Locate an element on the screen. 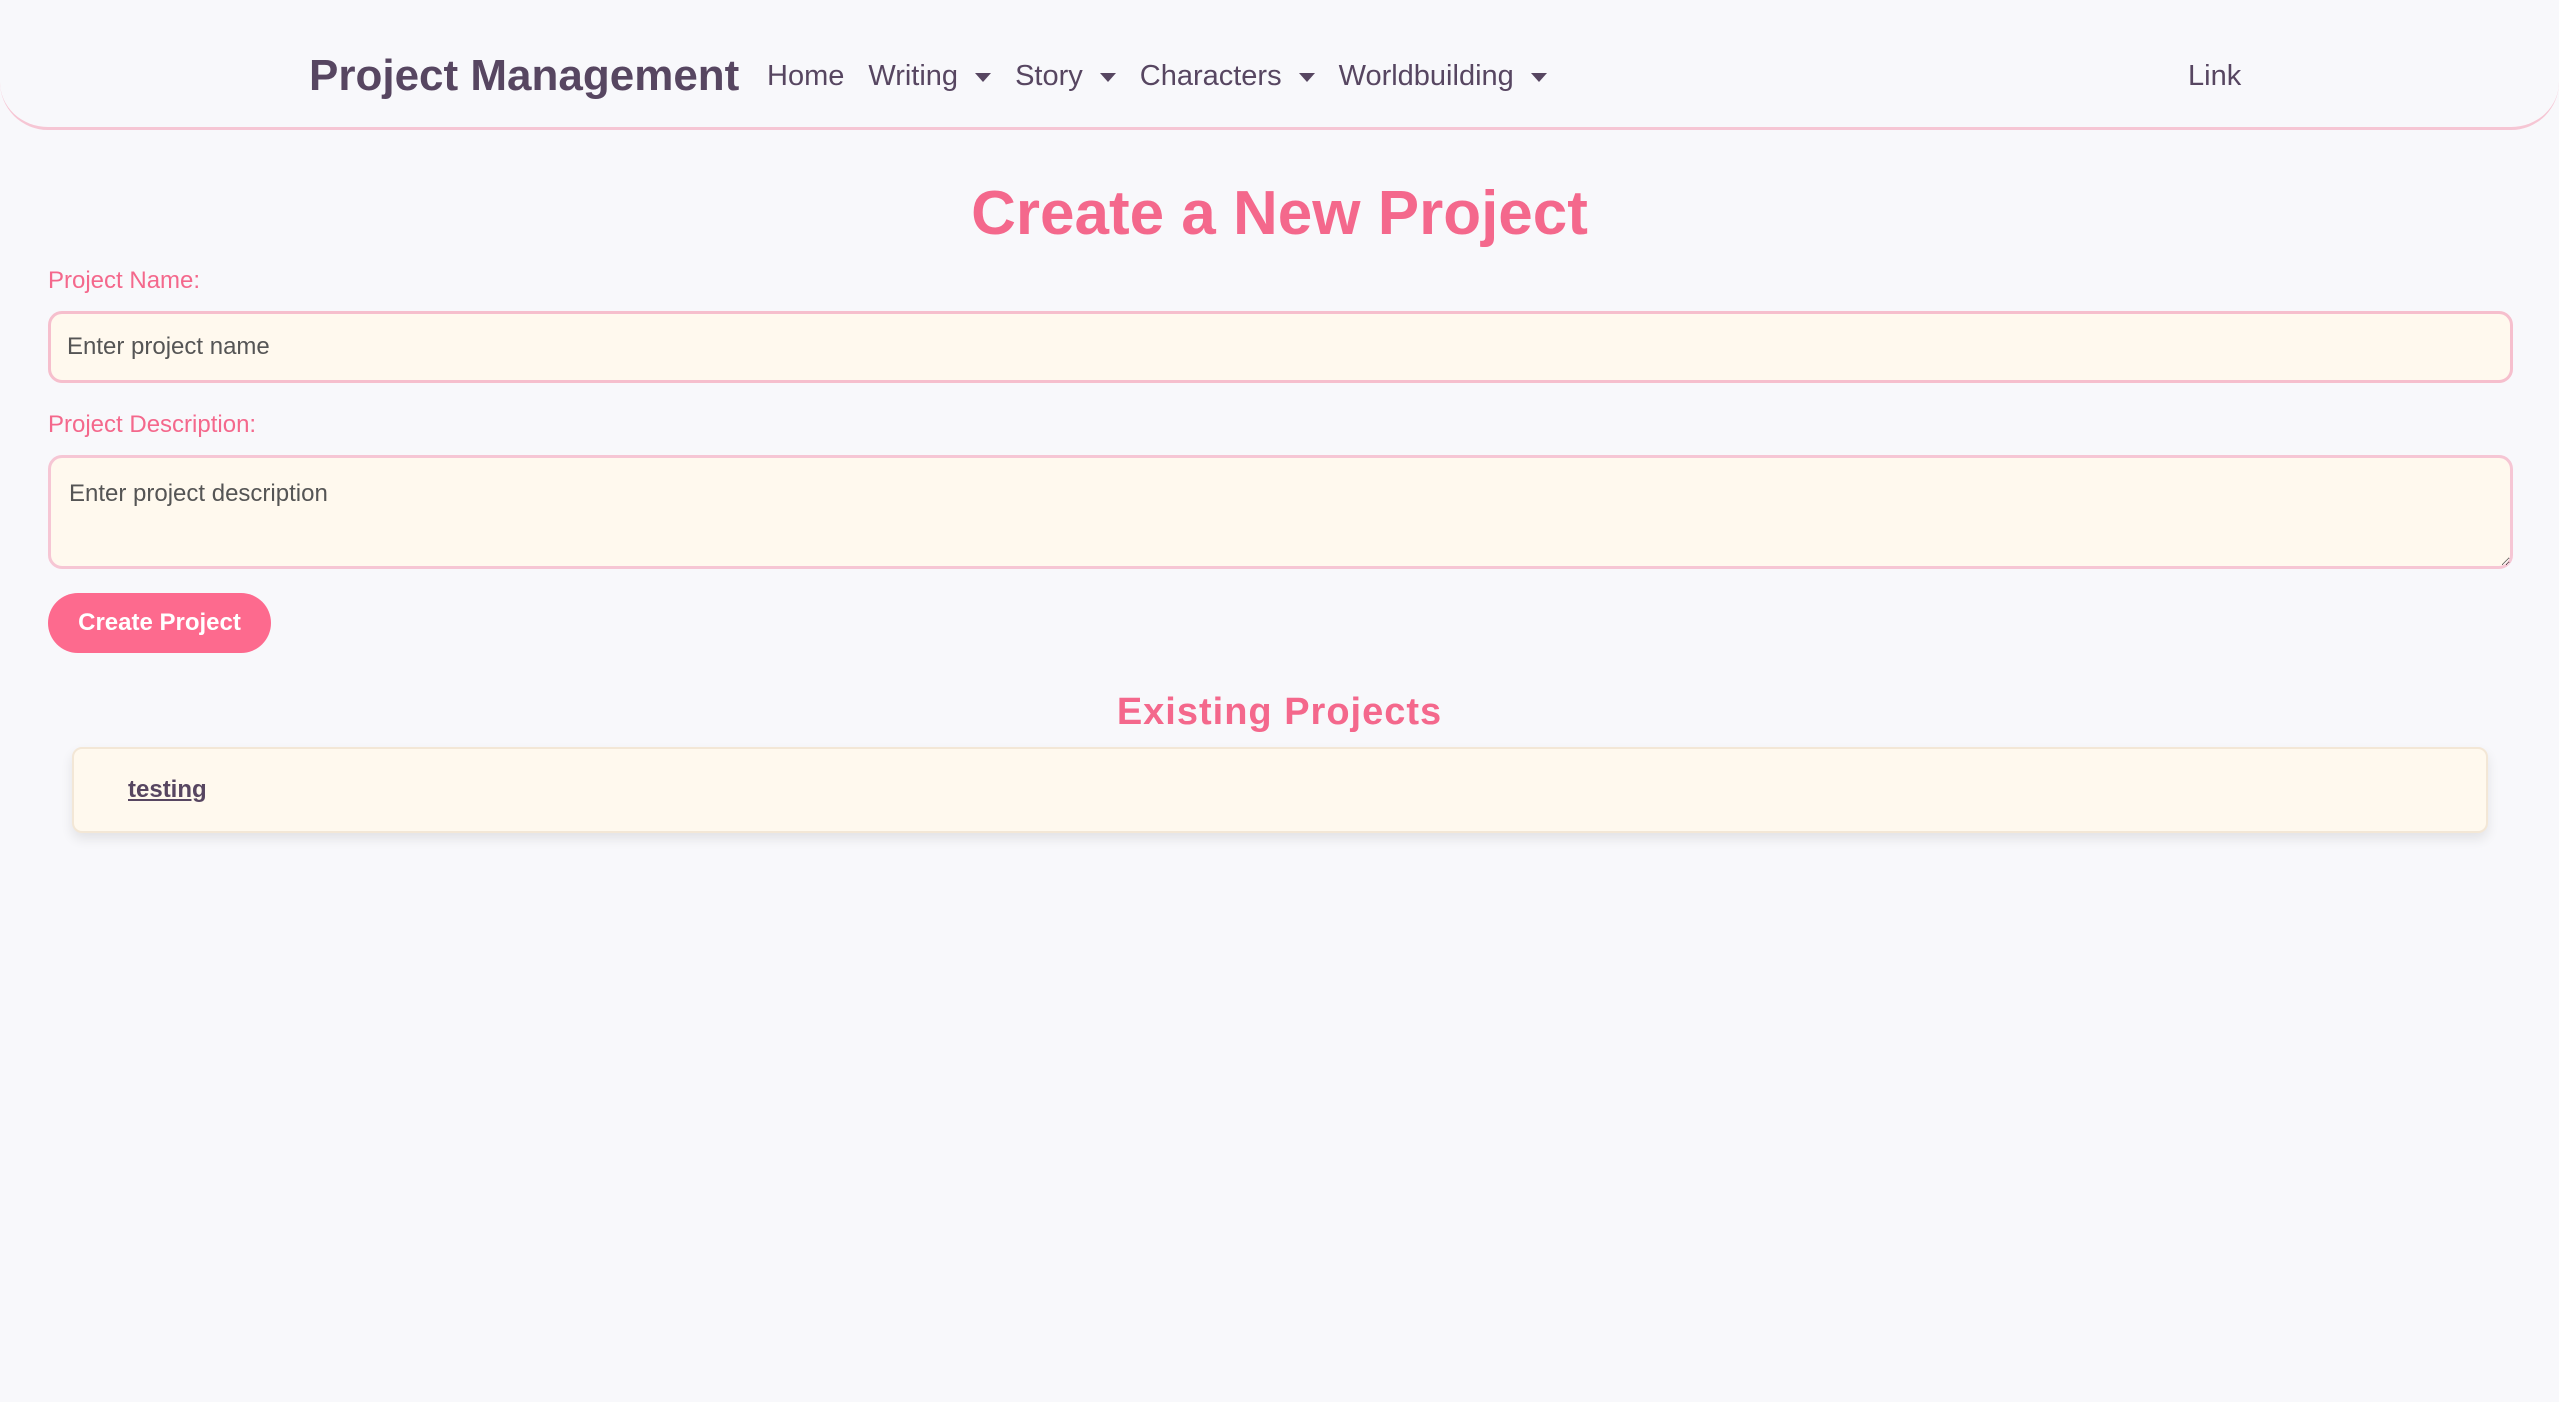  nav-item-worldbuilding: Worldbuilding is located at coordinates (1443, 76).